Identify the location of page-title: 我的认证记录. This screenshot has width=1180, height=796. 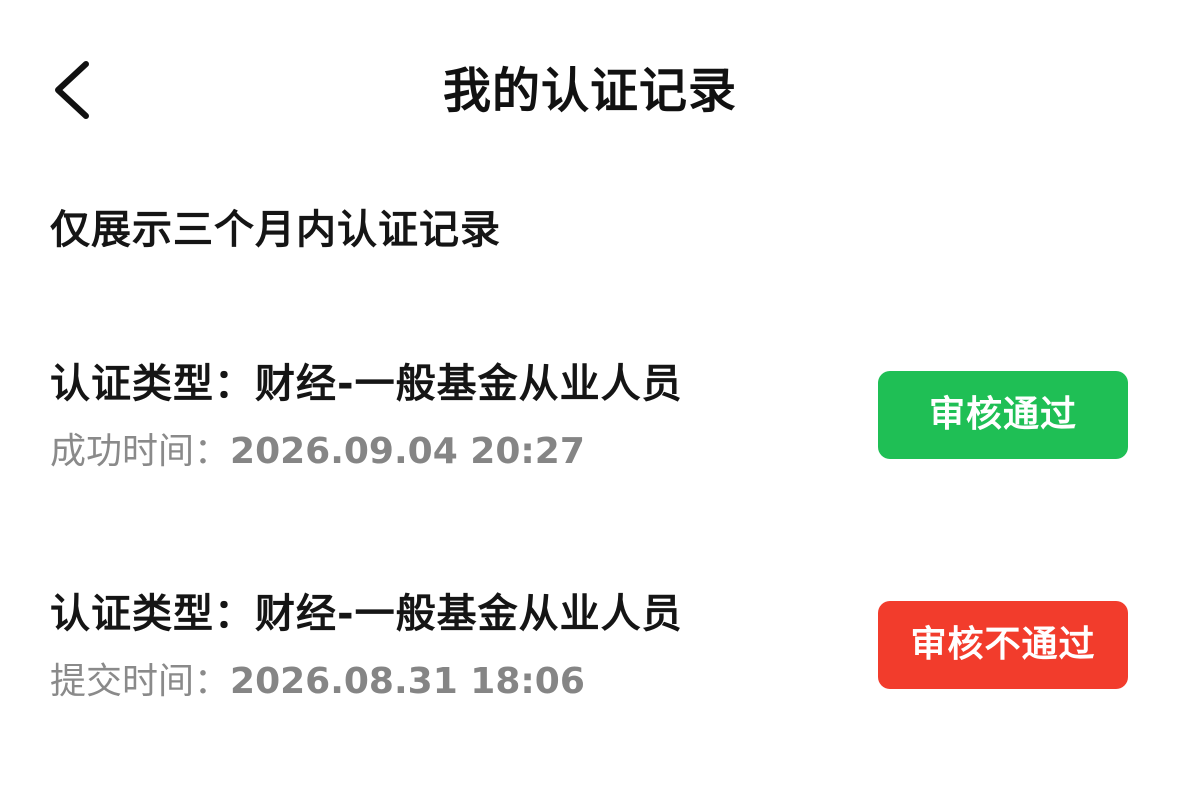
(589, 91).